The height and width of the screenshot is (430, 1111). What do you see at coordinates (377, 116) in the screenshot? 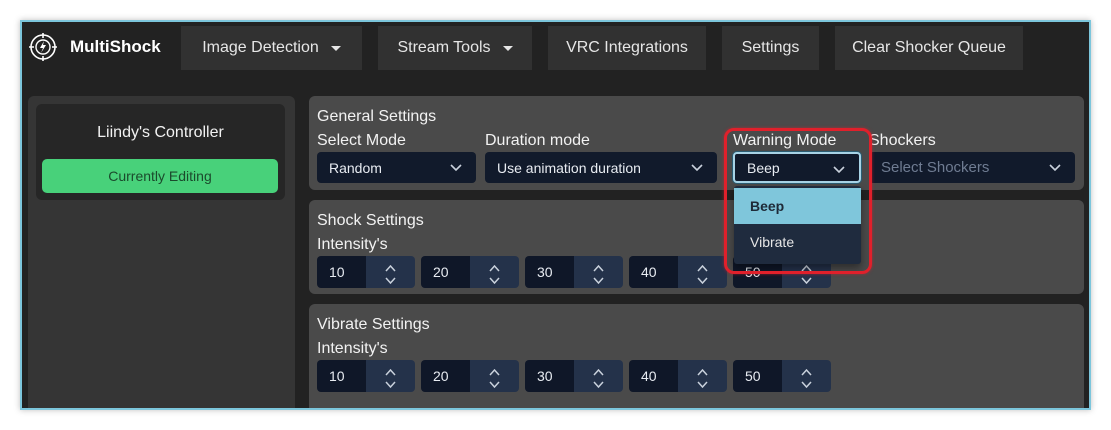
I see `general-settings-title: General Settings` at bounding box center [377, 116].